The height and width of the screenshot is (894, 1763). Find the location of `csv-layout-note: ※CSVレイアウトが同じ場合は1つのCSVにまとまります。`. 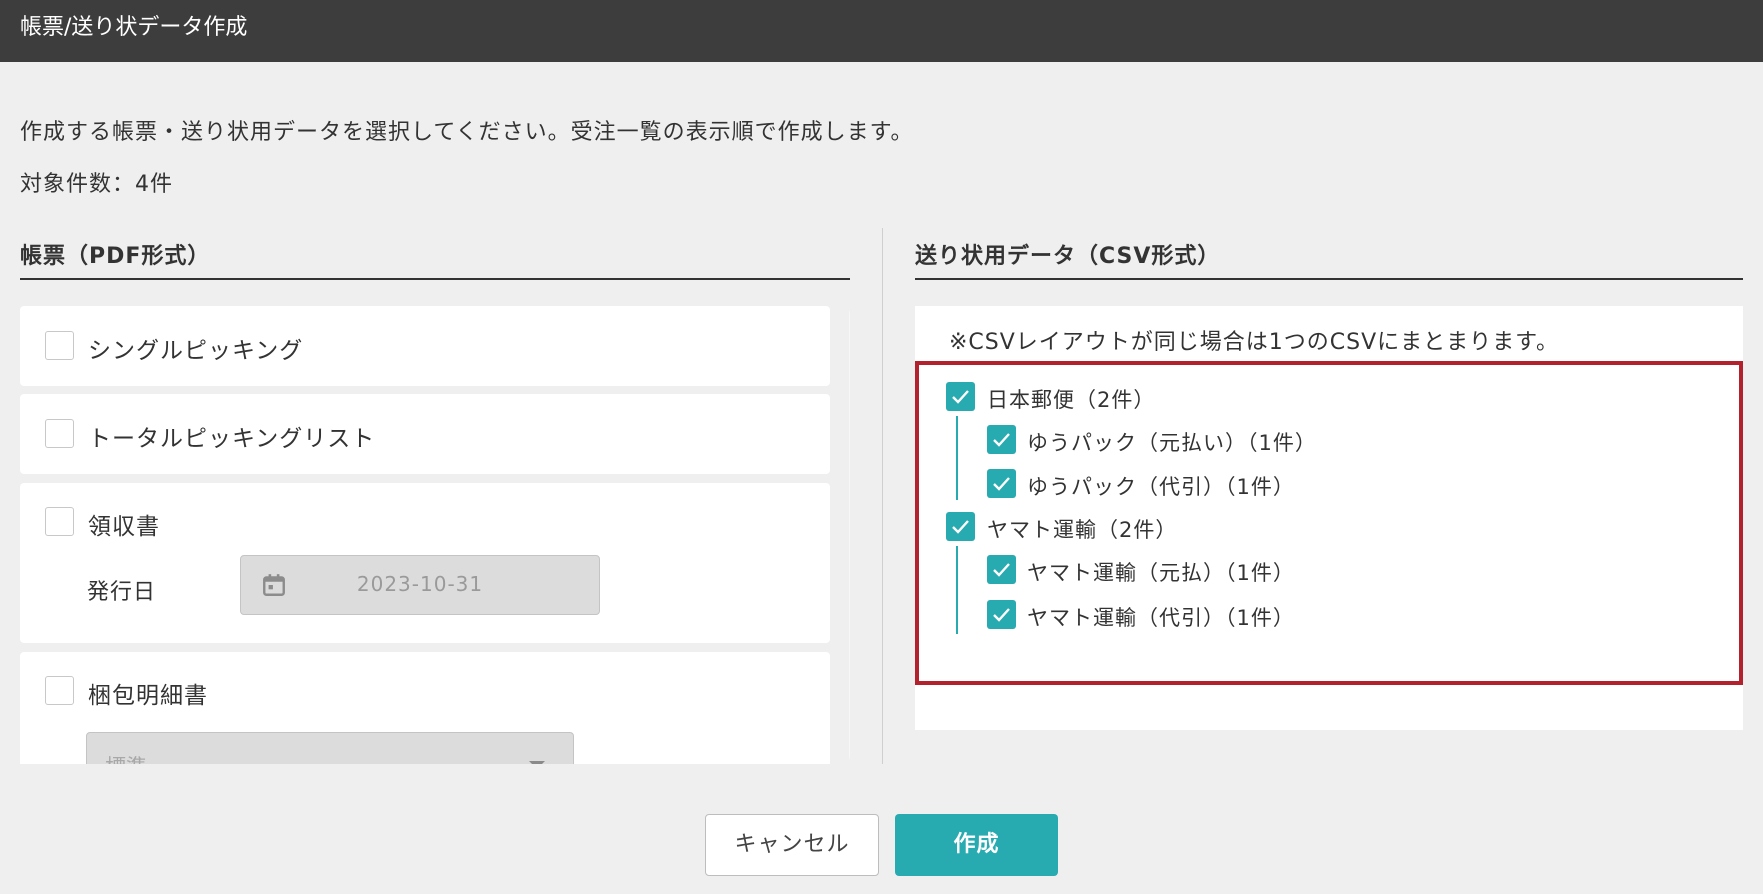

csv-layout-note: ※CSVレイアウトが同じ場合は1つのCSVにまとまります。 is located at coordinates (1254, 342).